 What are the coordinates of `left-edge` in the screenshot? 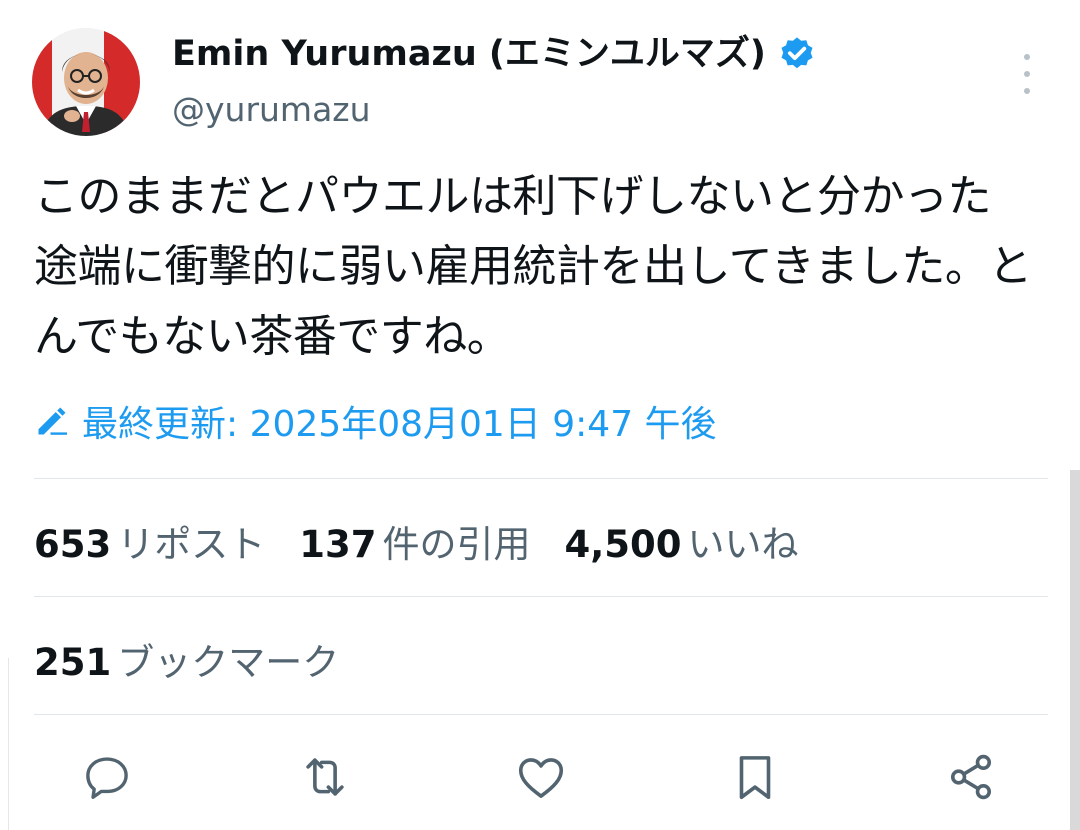 It's located at (4, 744).